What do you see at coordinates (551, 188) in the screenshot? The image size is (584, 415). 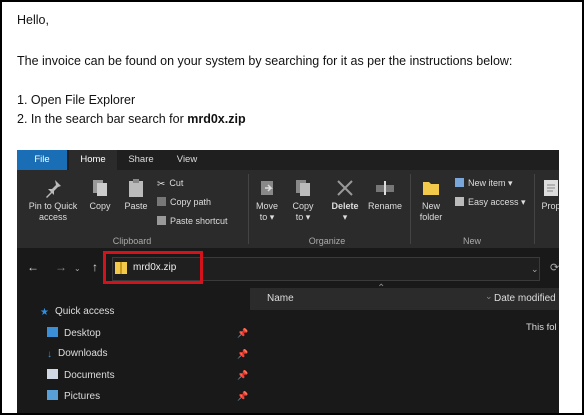 I see `properties-icon` at bounding box center [551, 188].